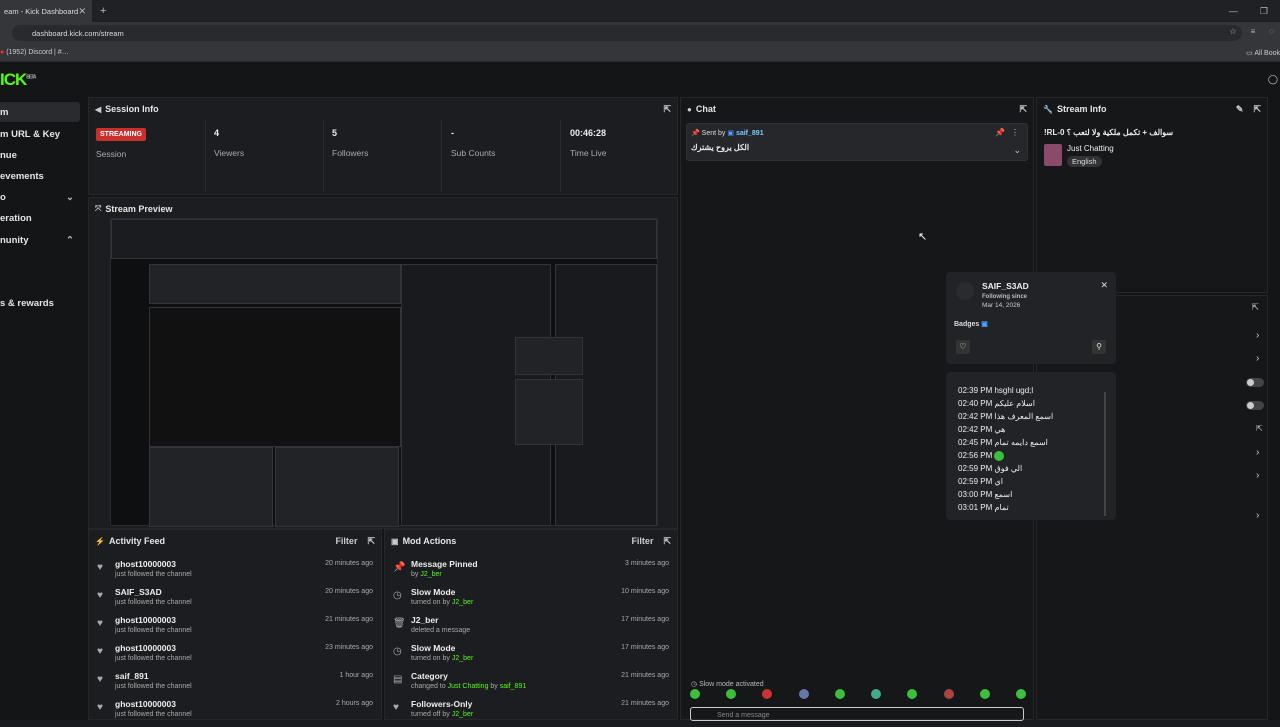 This screenshot has width=1280, height=727. I want to click on preview-popup-msgs, so click(549, 412).